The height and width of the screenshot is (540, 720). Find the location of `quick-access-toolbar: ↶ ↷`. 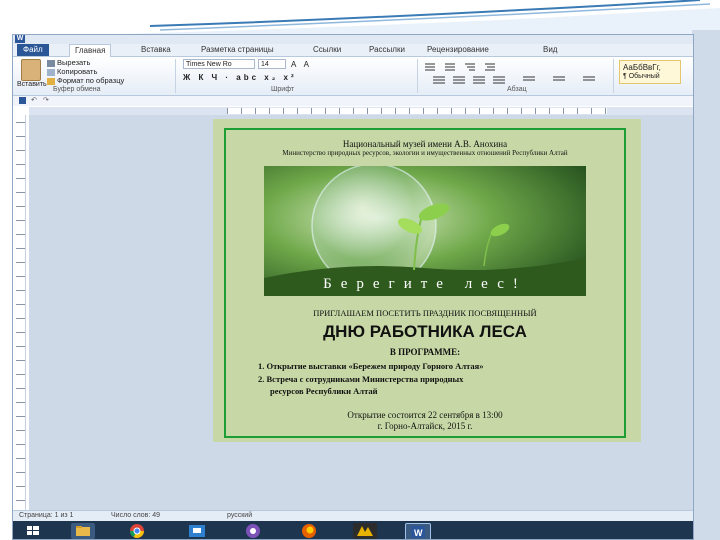

quick-access-toolbar: ↶ ↷ is located at coordinates (353, 101).